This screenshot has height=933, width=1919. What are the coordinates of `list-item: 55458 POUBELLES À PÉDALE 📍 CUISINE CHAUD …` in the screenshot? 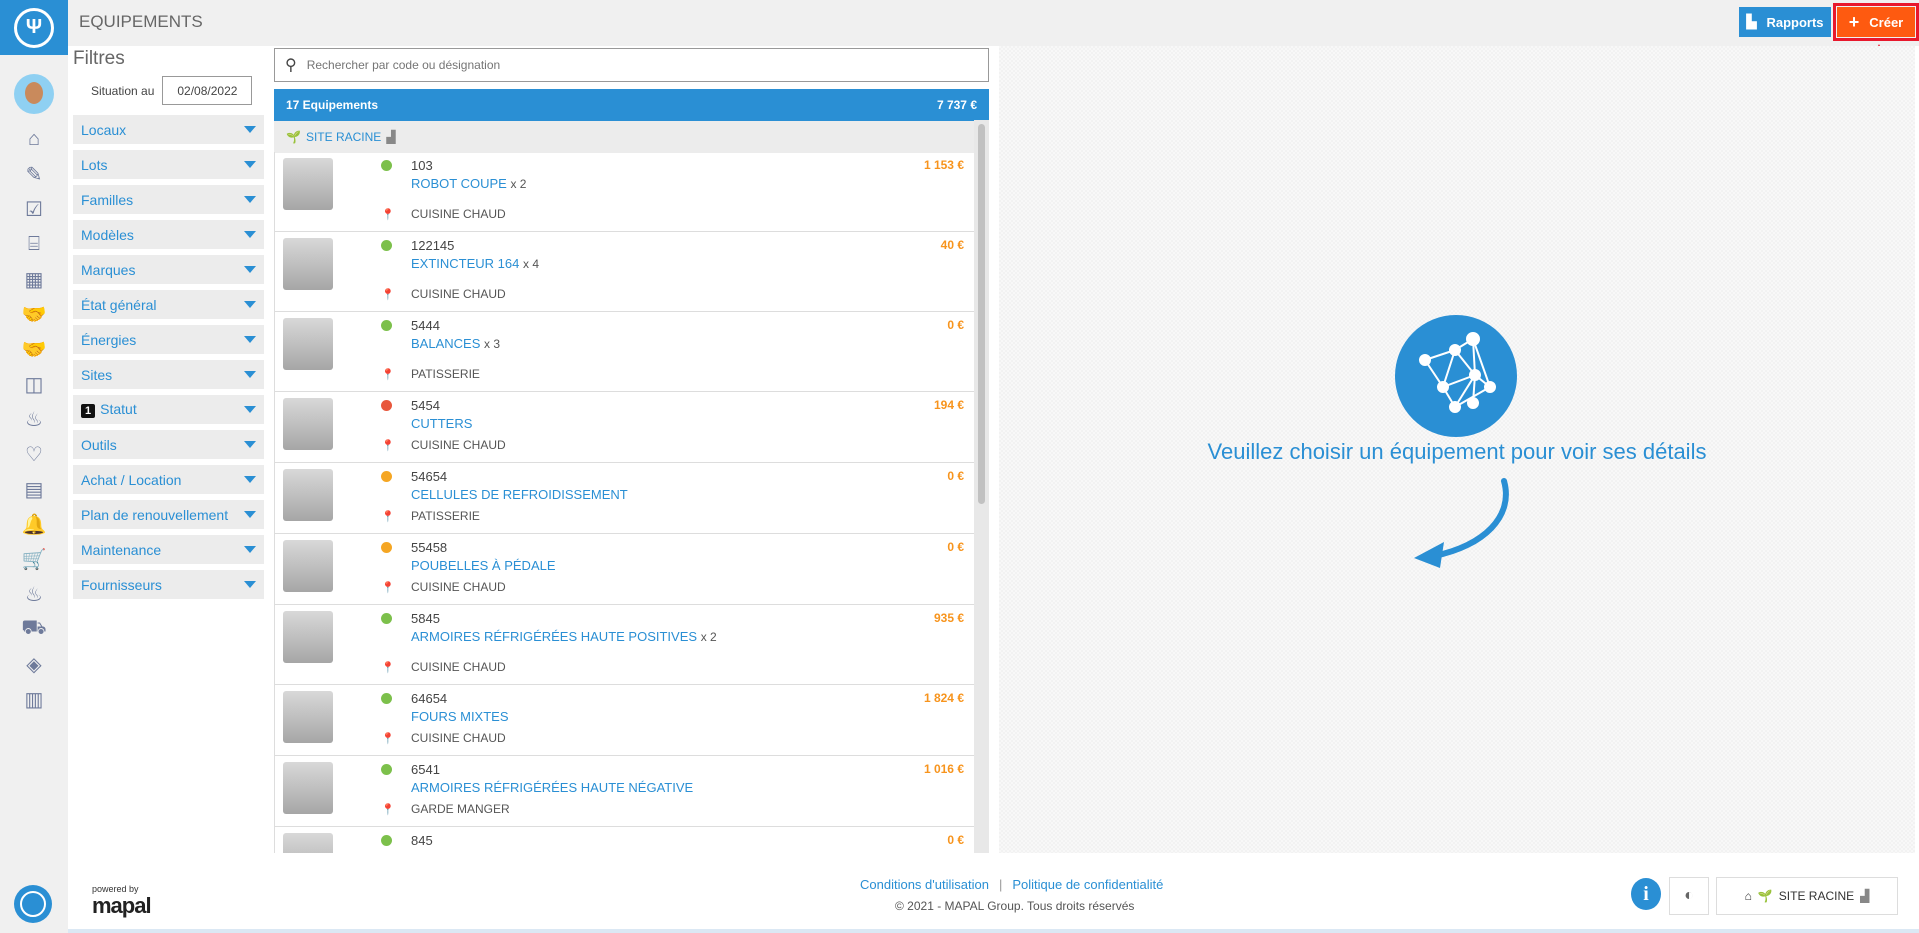 It's located at (624, 569).